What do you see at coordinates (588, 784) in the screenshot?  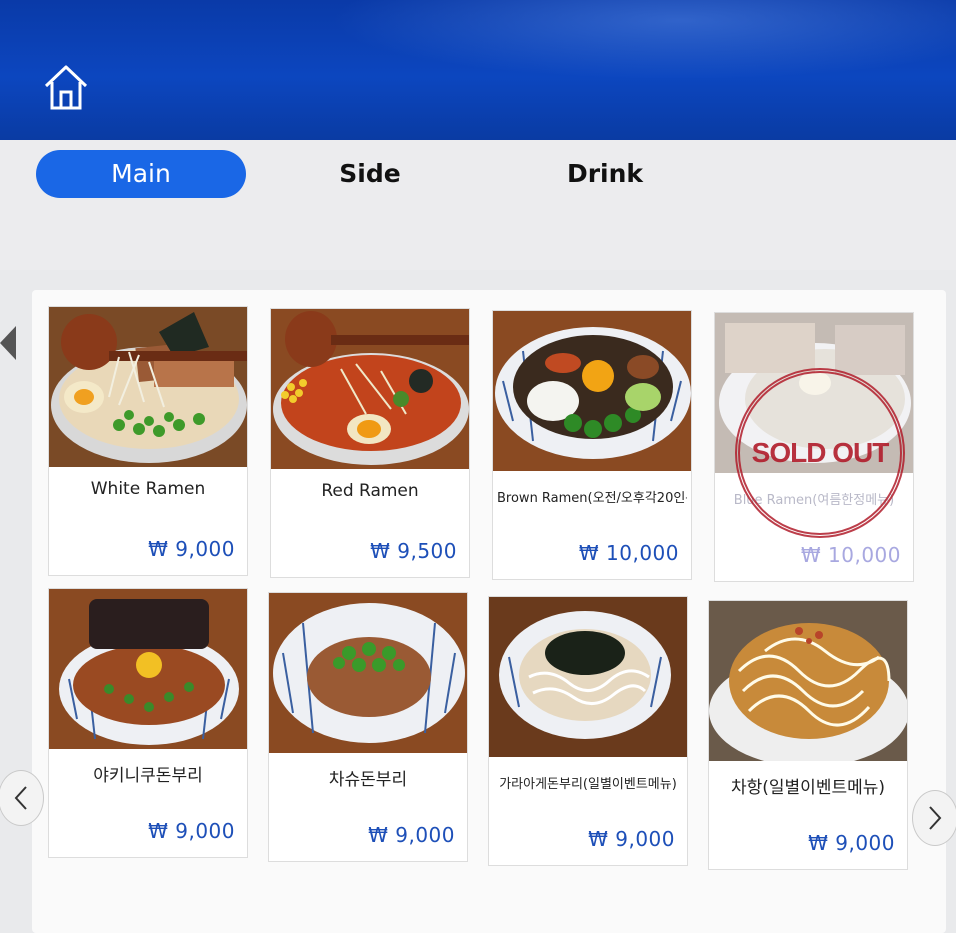 I see `item-name: 가라아게돈부리(일별이벤트메뉴)` at bounding box center [588, 784].